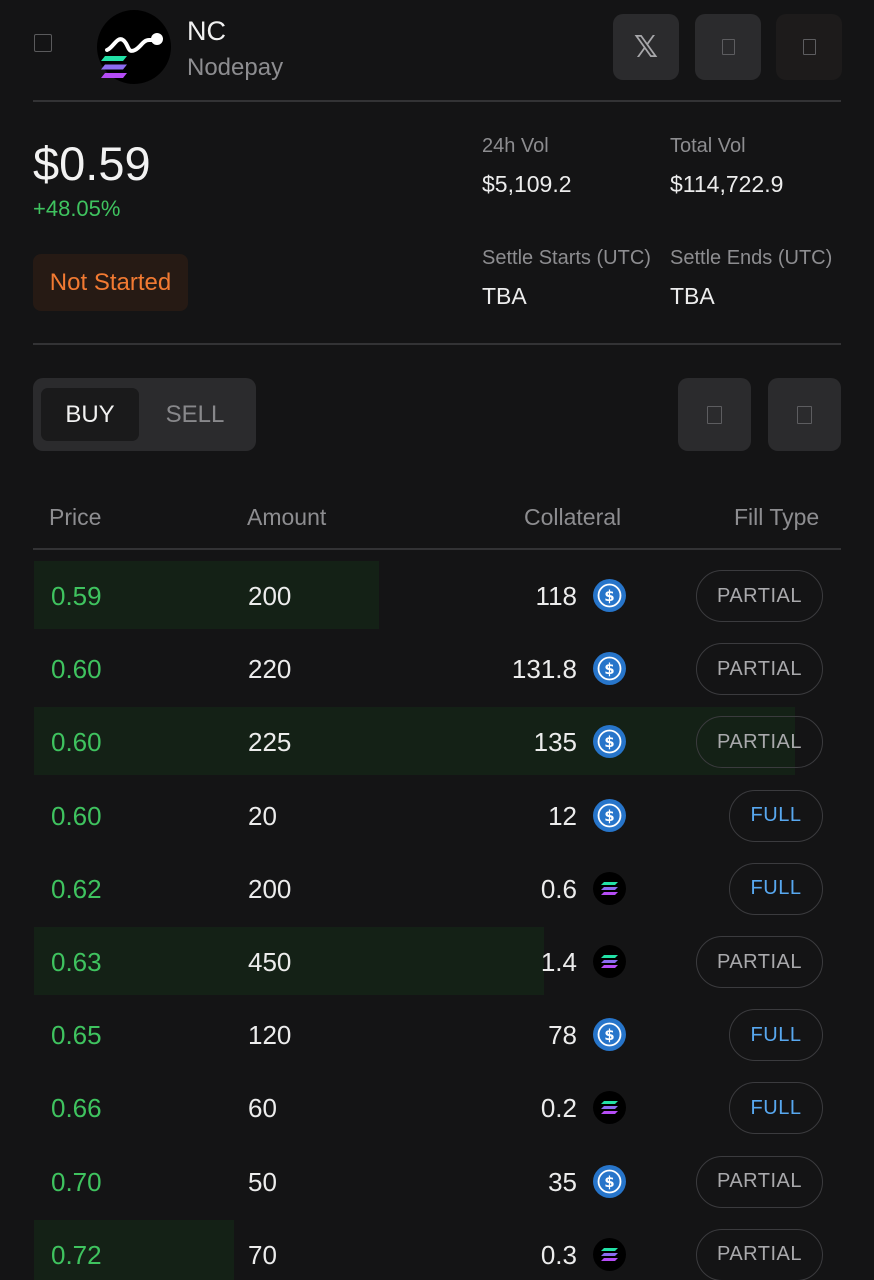  What do you see at coordinates (270, 669) in the screenshot?
I see `order-amount: 220` at bounding box center [270, 669].